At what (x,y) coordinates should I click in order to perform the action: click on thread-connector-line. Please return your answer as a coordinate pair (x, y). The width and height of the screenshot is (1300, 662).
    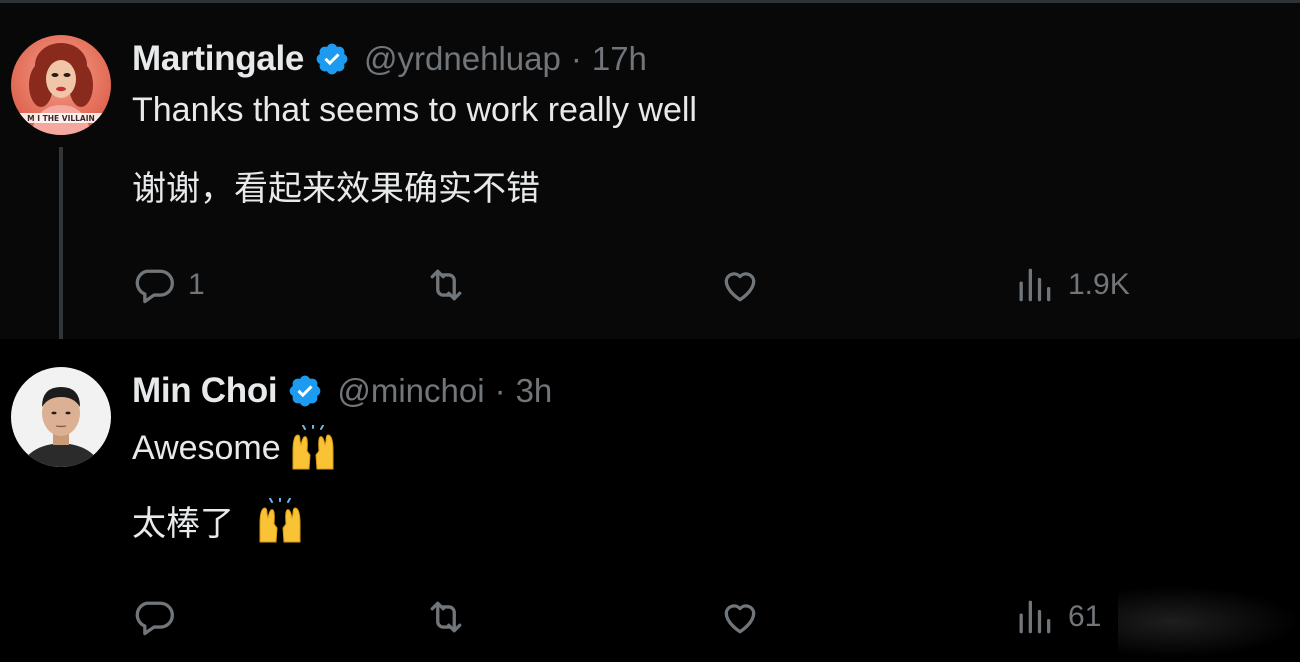
    Looking at the image, I should click on (61, 253).